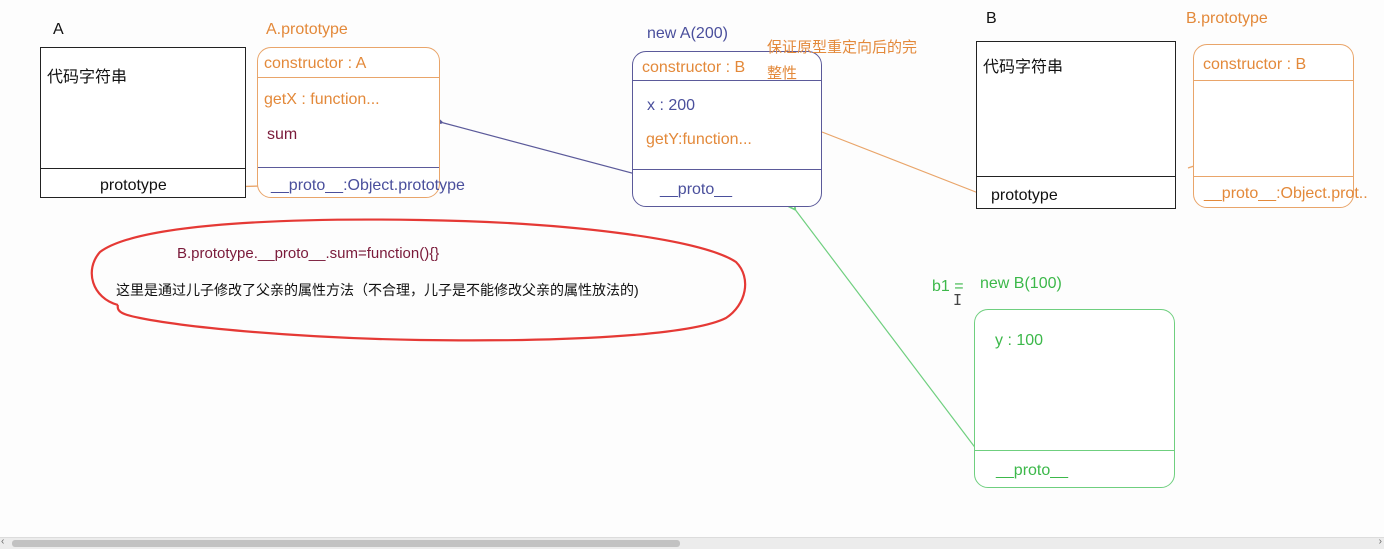  I want to click on instance-a-x: x : 200, so click(671, 105).